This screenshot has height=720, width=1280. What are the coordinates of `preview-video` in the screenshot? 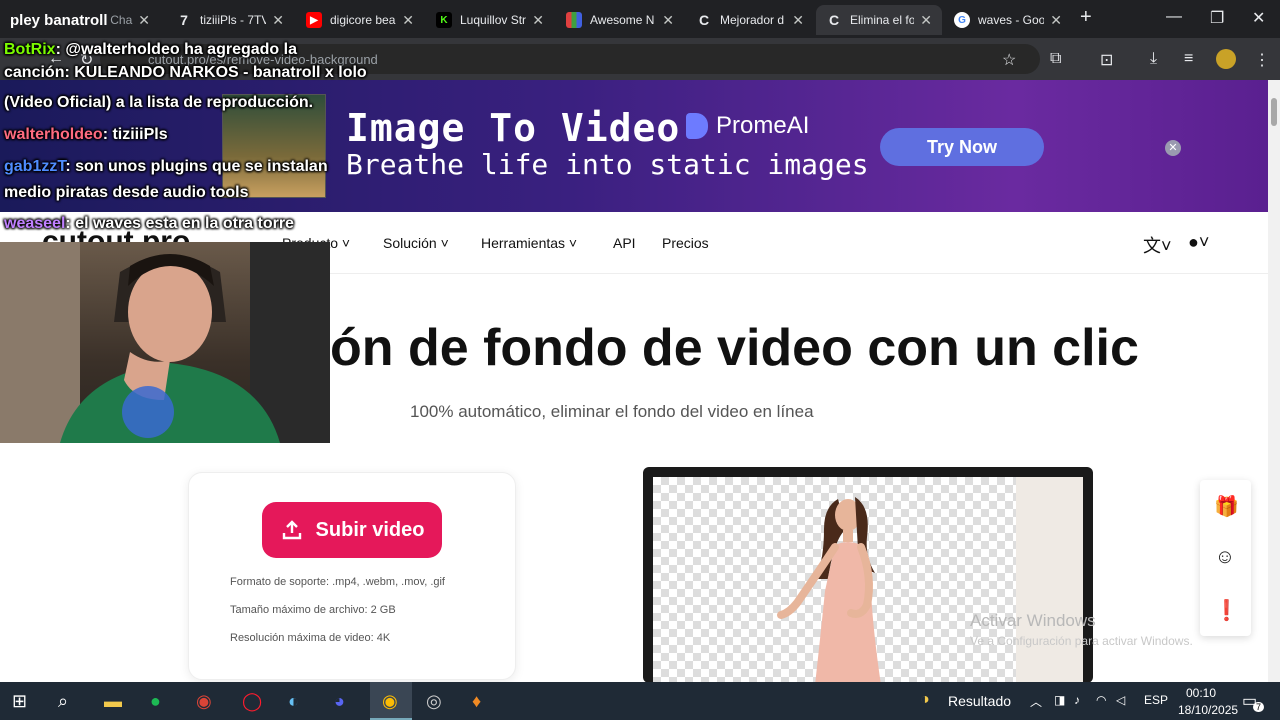 It's located at (868, 580).